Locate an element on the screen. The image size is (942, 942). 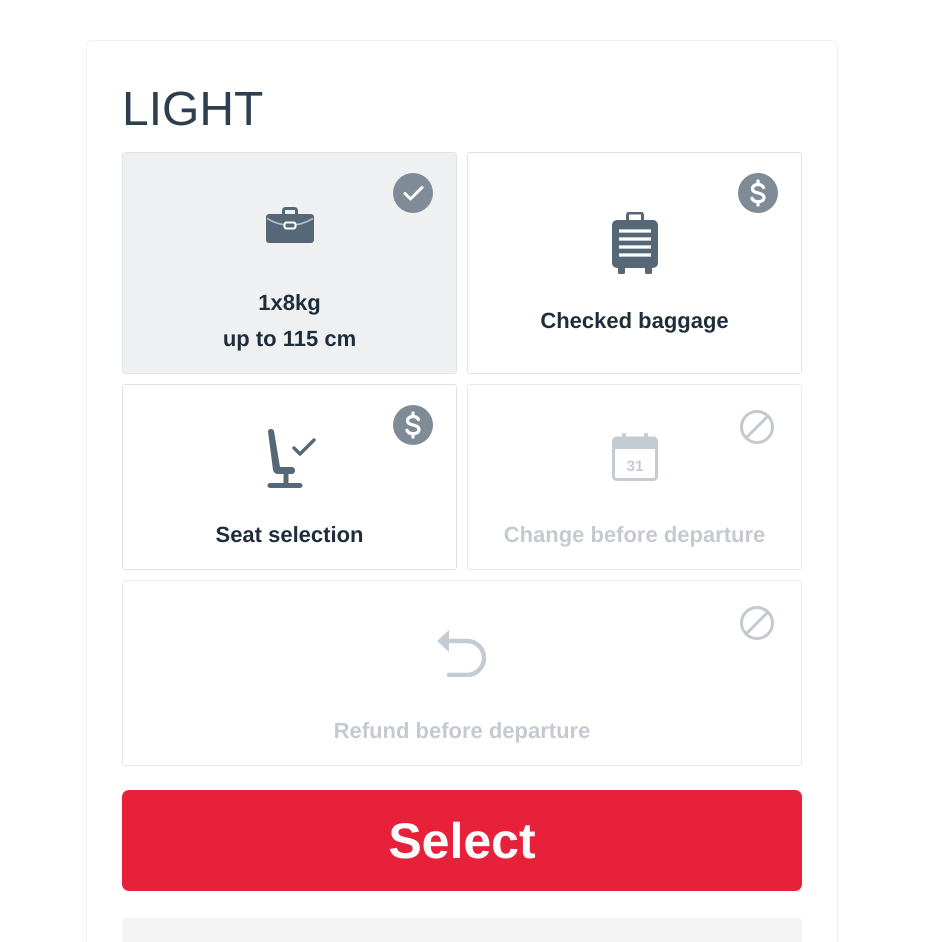
feature-label: Checked baggage is located at coordinates (634, 321).